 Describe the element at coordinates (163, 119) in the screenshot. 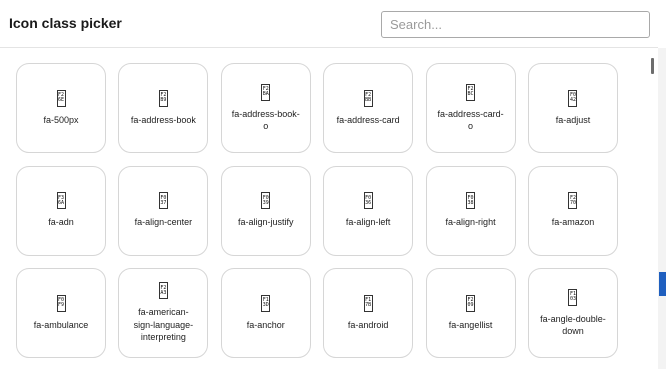

I see `icon-class-label: fa-address-book` at that location.